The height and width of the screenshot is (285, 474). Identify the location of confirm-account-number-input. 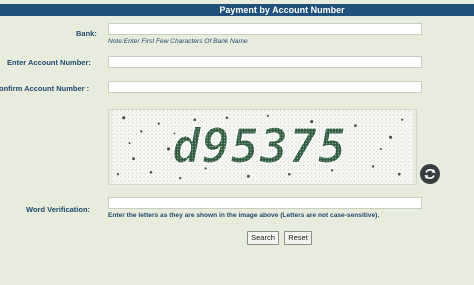
(265, 87).